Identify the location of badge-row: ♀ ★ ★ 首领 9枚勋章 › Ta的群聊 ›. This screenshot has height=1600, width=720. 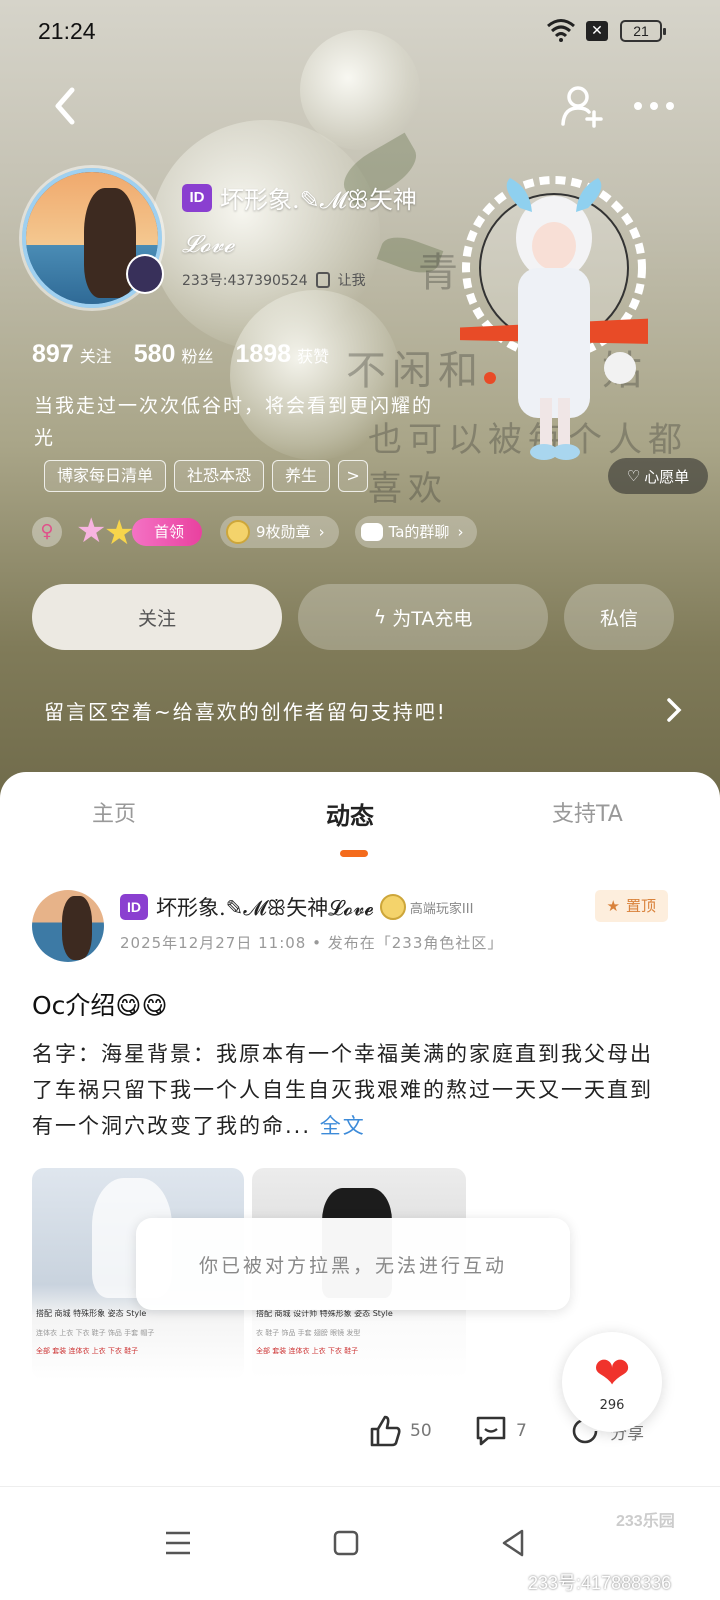
(262, 532).